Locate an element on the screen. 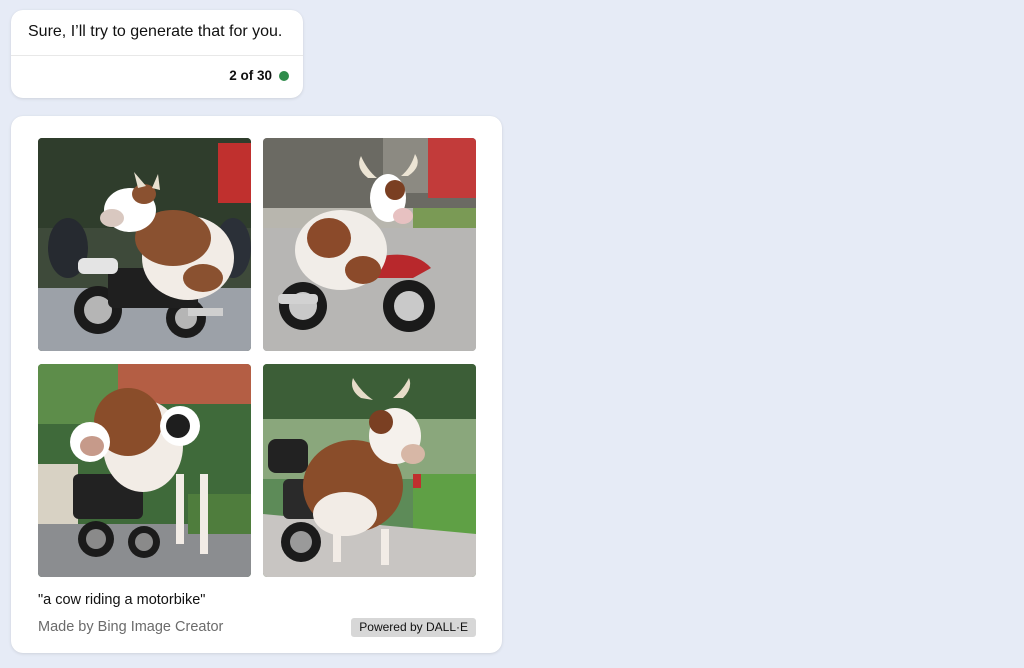 Image resolution: width=1024 pixels, height=668 pixels. powered-by-dalle-badge: Powered by DALL·E is located at coordinates (413, 627).